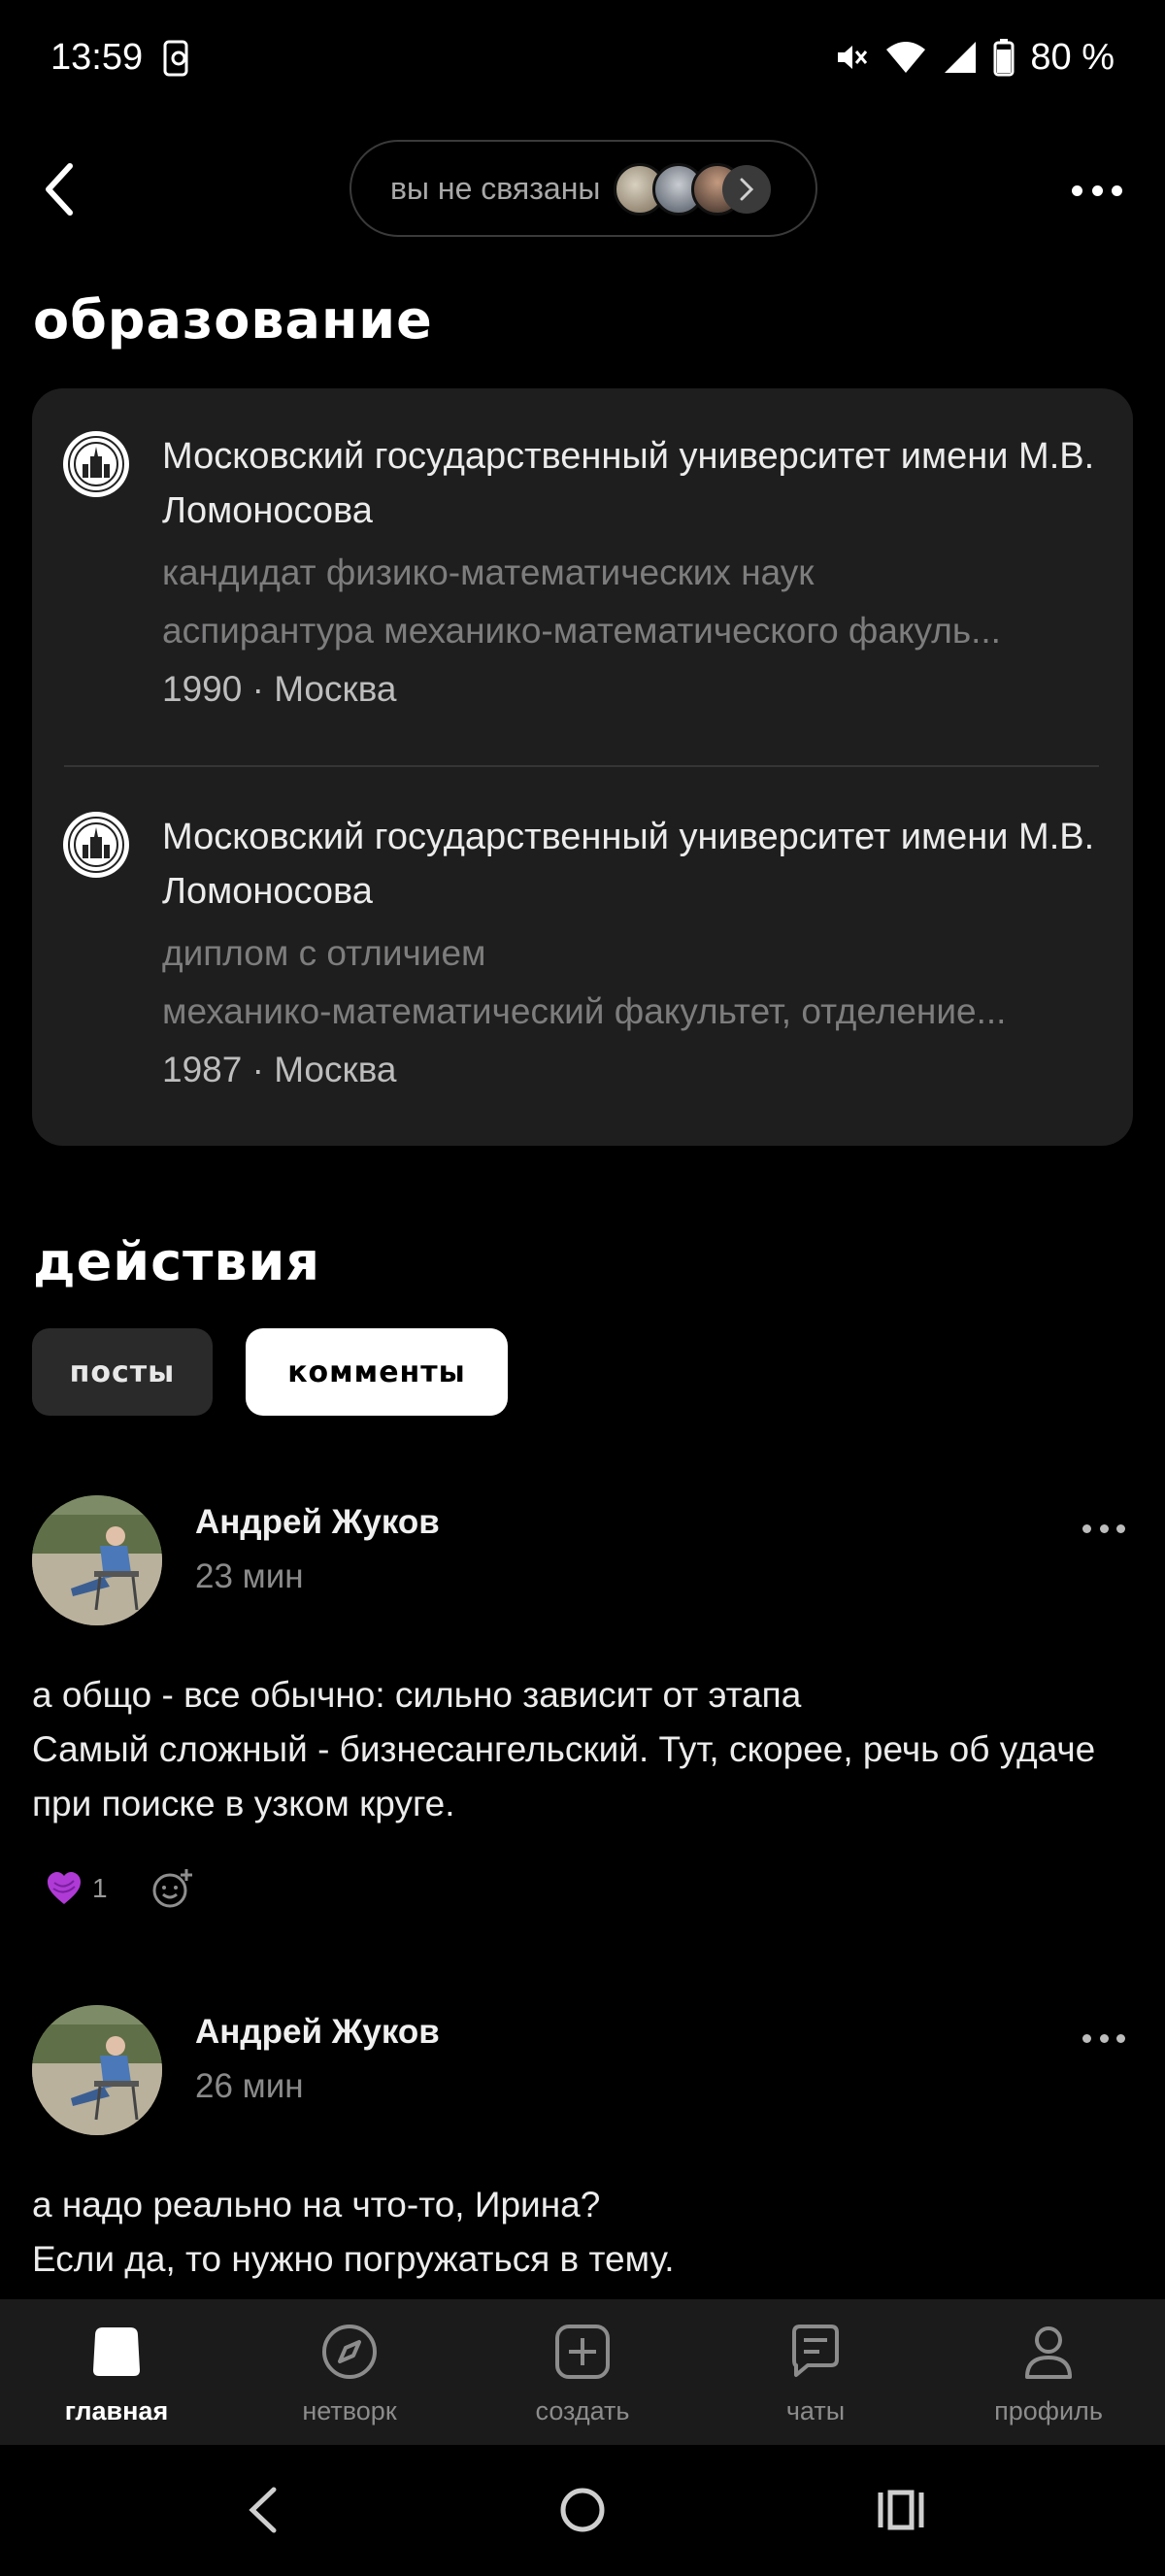 This screenshot has width=1165, height=2576. What do you see at coordinates (582, 59) in the screenshot?
I see `status-bar: 13:59 80 %` at bounding box center [582, 59].